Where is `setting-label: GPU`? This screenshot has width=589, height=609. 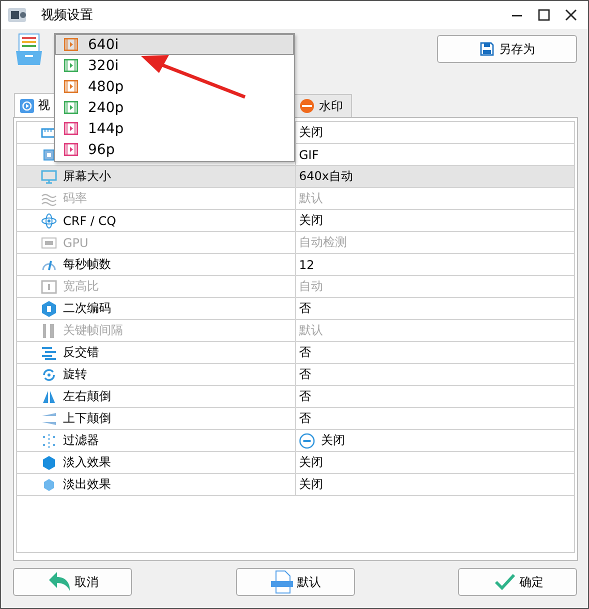
setting-label: GPU is located at coordinates (75, 243).